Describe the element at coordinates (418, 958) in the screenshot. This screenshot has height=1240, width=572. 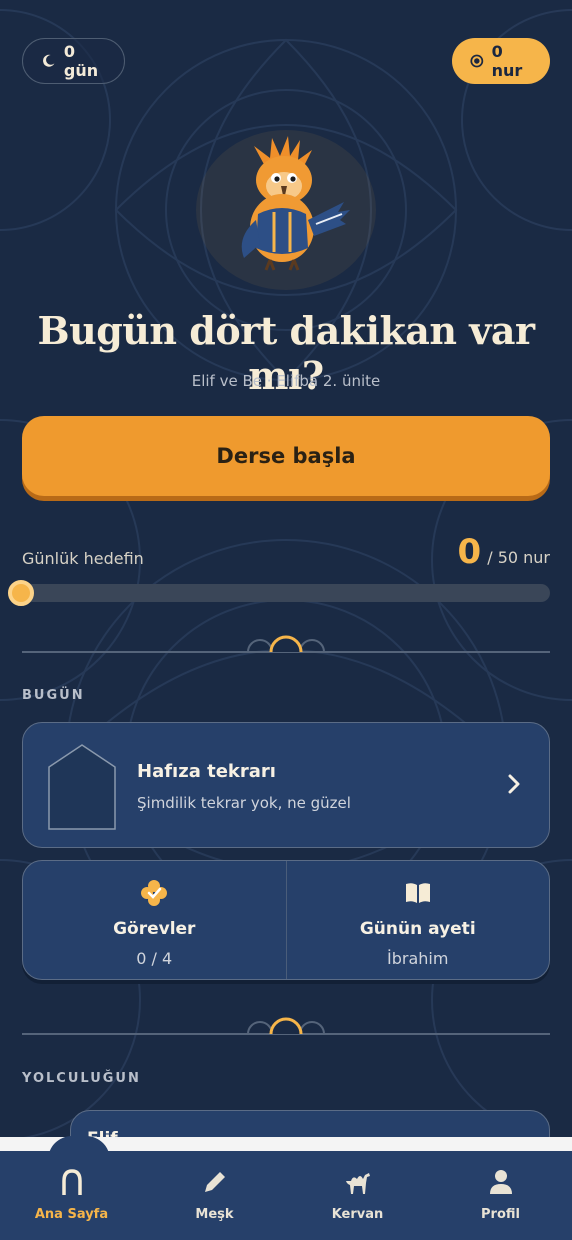
I see `verse-name: İbrahim` at that location.